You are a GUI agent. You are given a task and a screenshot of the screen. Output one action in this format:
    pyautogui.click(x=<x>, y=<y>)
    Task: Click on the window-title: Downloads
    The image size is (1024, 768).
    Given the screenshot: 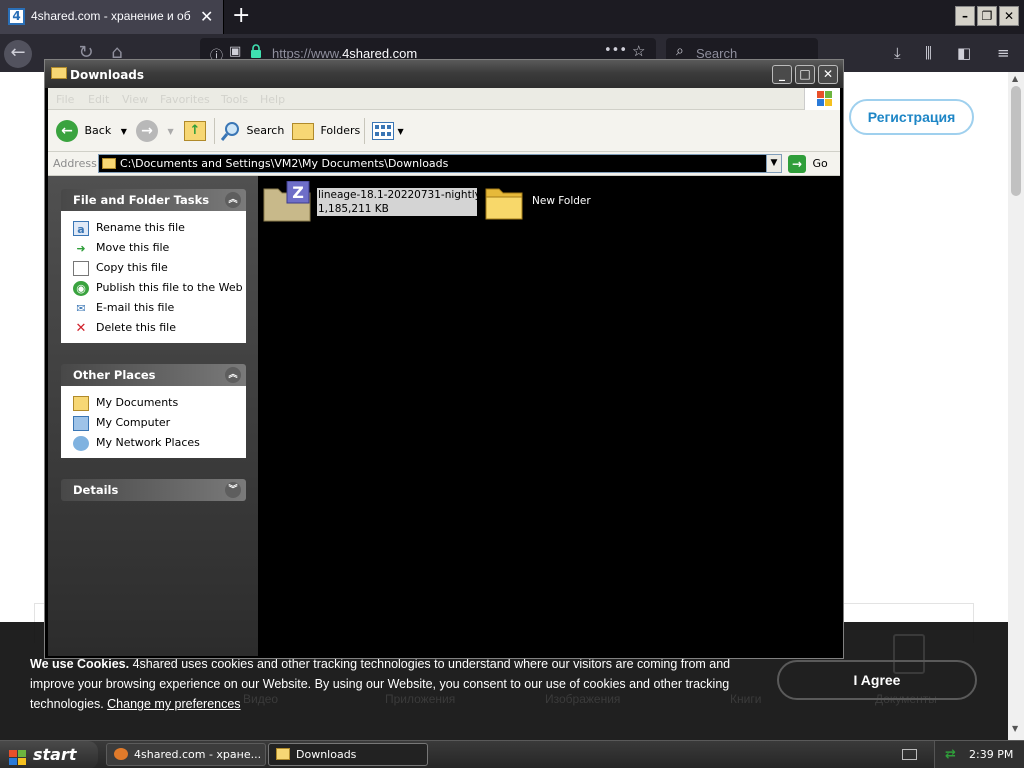 What is the action you would take?
    pyautogui.click(x=107, y=75)
    